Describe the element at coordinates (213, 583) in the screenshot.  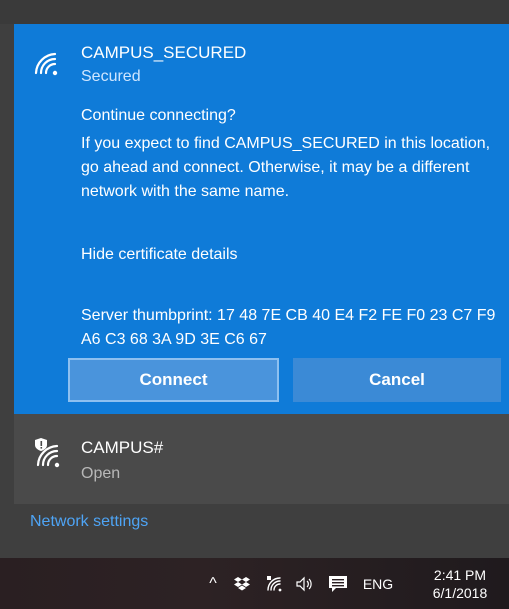
I see `chevron-up-icon: ^` at that location.